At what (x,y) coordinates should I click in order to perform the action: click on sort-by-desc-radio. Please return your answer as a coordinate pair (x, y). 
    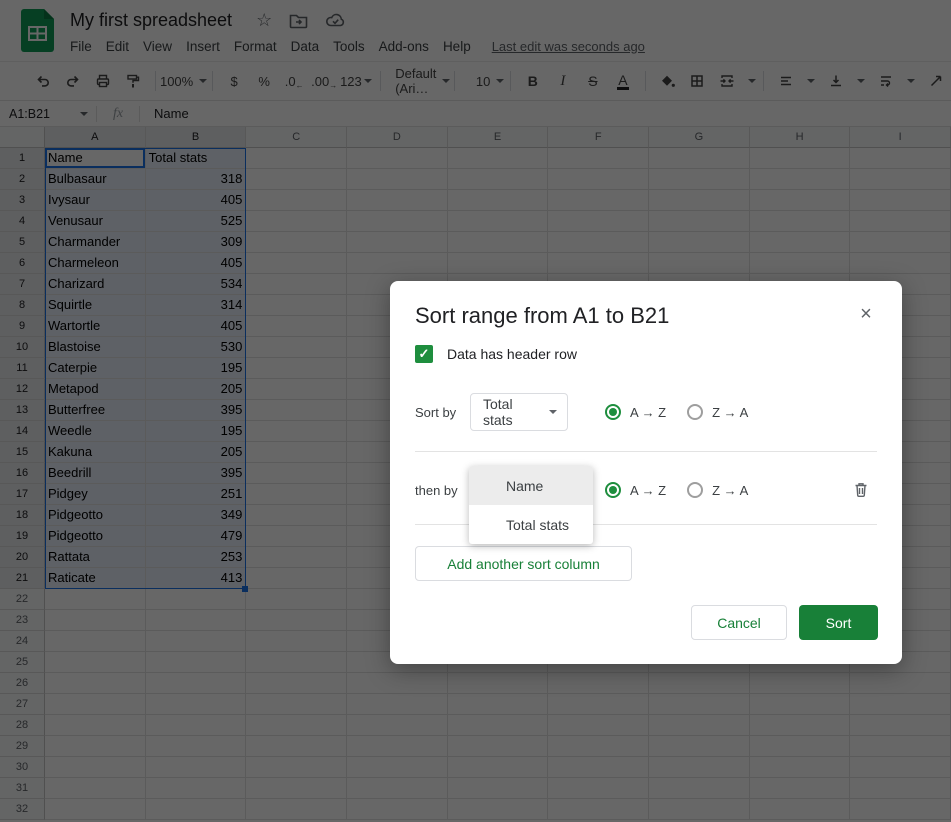
    Looking at the image, I should click on (695, 412).